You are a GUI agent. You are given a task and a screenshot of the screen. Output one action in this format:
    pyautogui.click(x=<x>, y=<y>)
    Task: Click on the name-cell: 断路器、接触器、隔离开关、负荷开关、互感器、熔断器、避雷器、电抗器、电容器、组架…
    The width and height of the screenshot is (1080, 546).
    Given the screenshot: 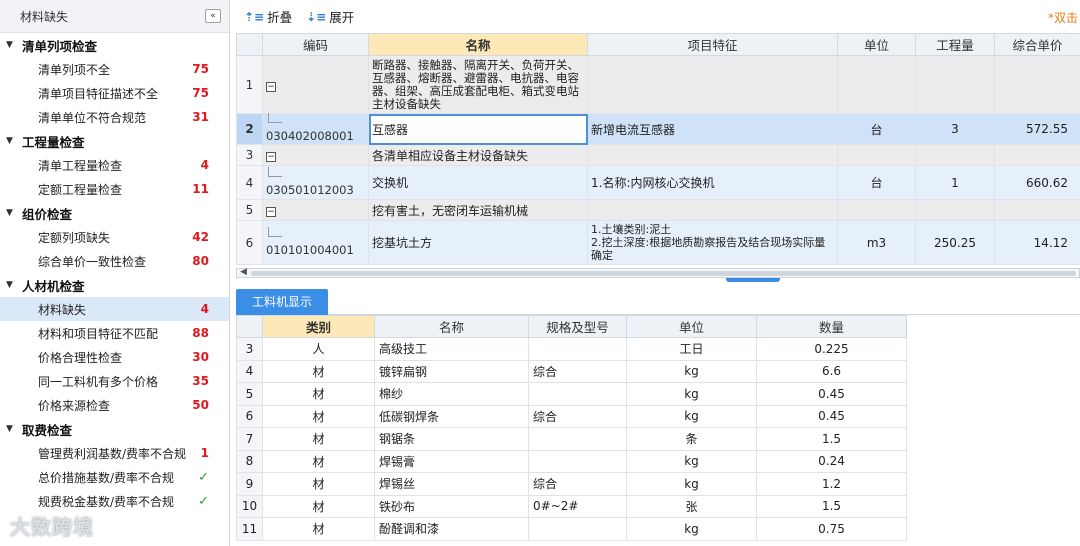 What is the action you would take?
    pyautogui.click(x=478, y=84)
    